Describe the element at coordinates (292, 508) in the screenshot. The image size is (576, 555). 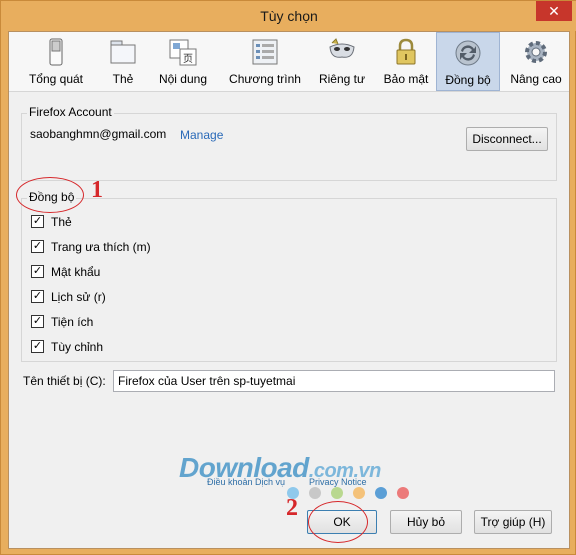
I see `annotation-number-two: 2` at that location.